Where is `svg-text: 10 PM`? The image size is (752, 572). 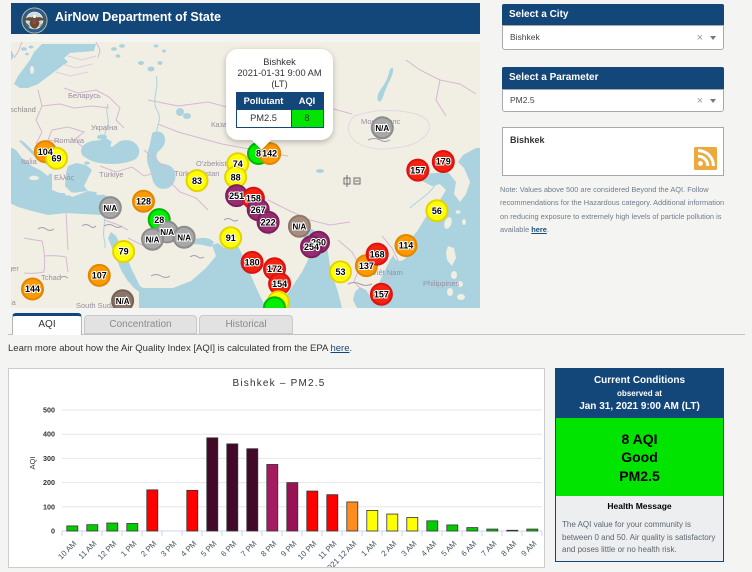
svg-text: 10 PM is located at coordinates (307, 550).